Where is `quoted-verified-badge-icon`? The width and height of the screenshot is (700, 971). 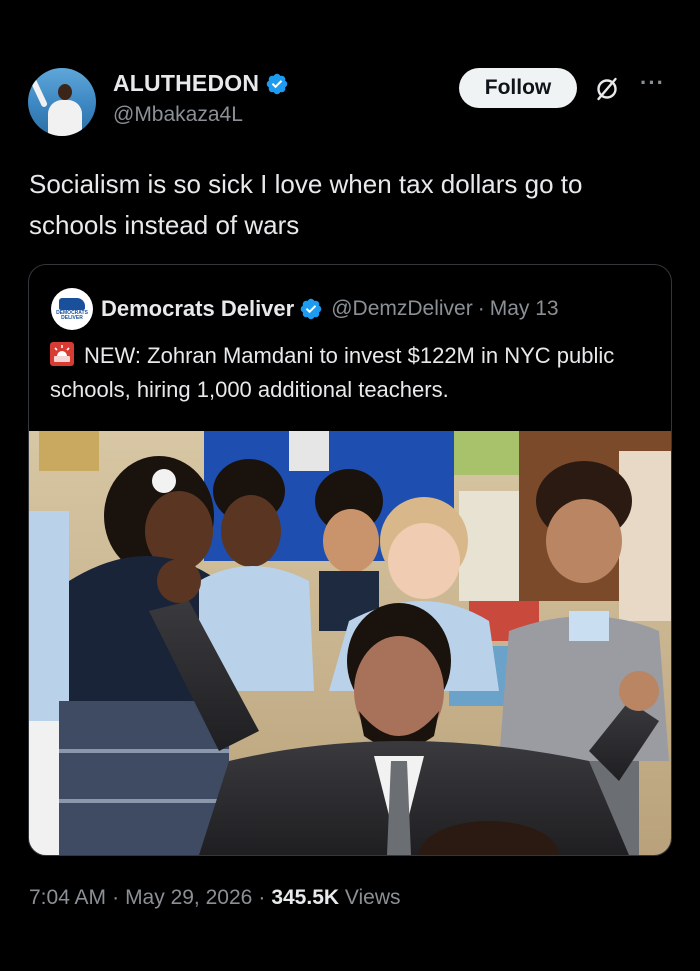 quoted-verified-badge-icon is located at coordinates (311, 309).